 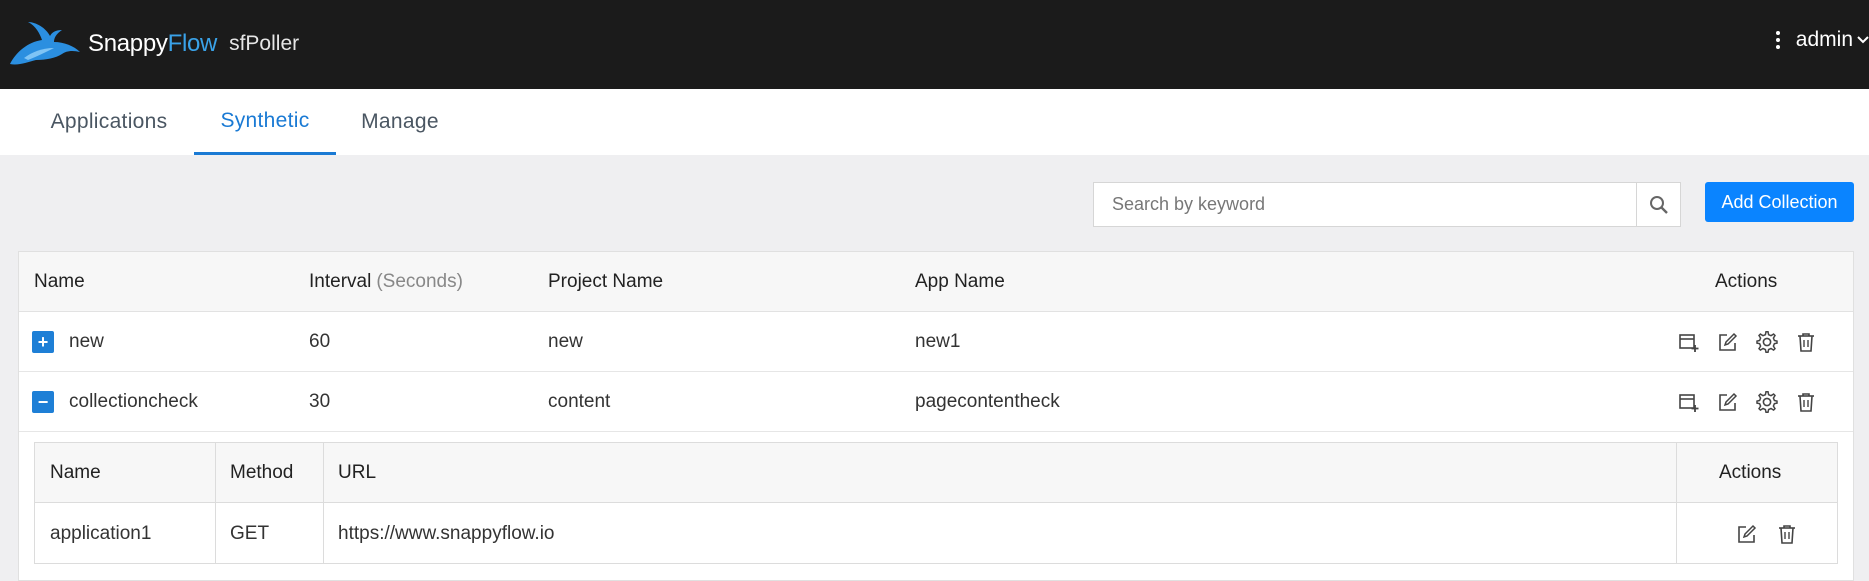 What do you see at coordinates (192, 43) in the screenshot?
I see `brand-flow: Flow` at bounding box center [192, 43].